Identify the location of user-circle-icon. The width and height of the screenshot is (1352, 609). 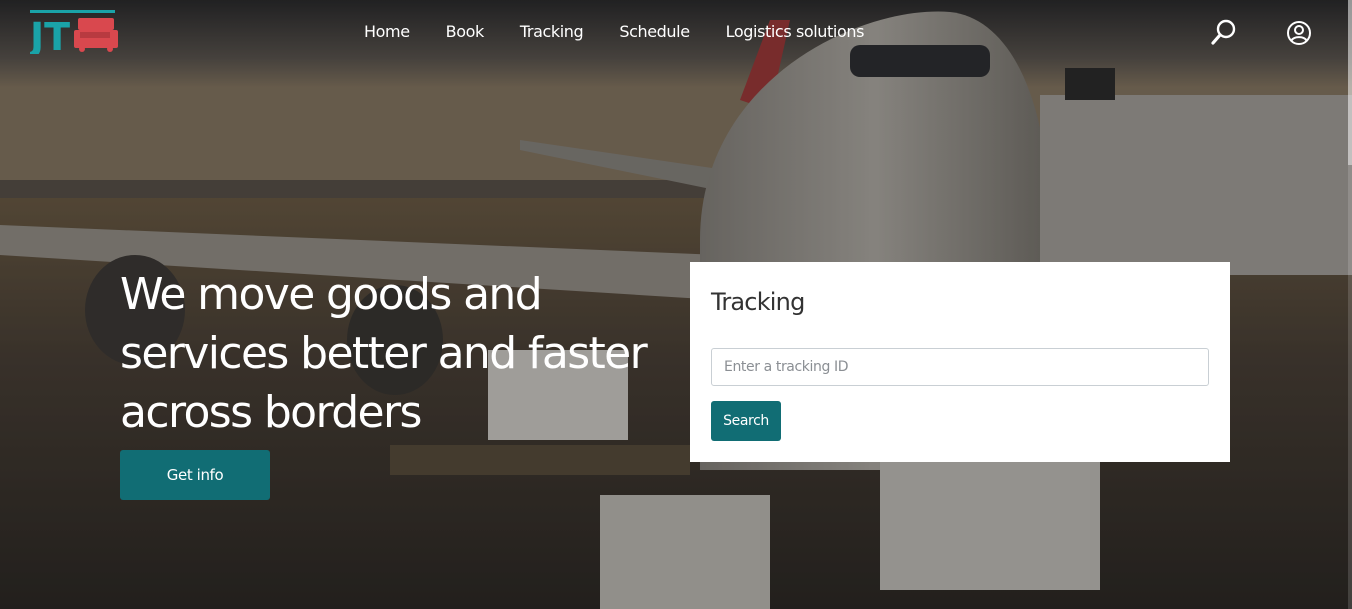
(1299, 33).